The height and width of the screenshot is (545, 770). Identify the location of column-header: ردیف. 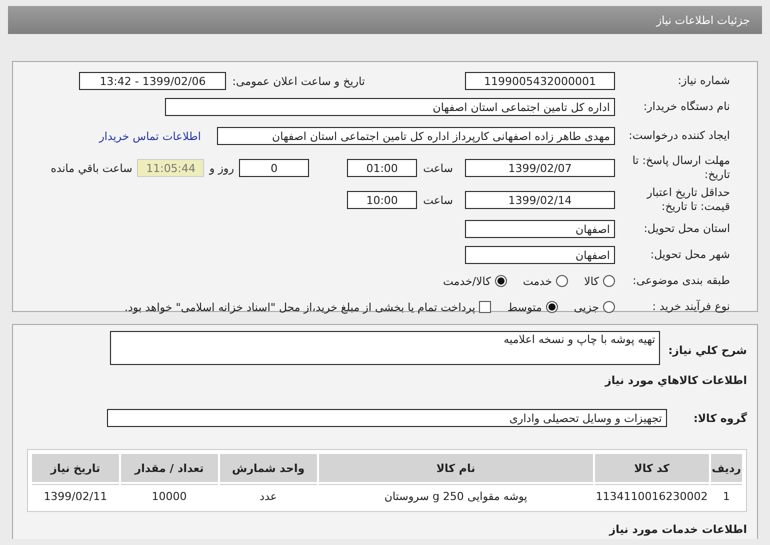
(726, 468).